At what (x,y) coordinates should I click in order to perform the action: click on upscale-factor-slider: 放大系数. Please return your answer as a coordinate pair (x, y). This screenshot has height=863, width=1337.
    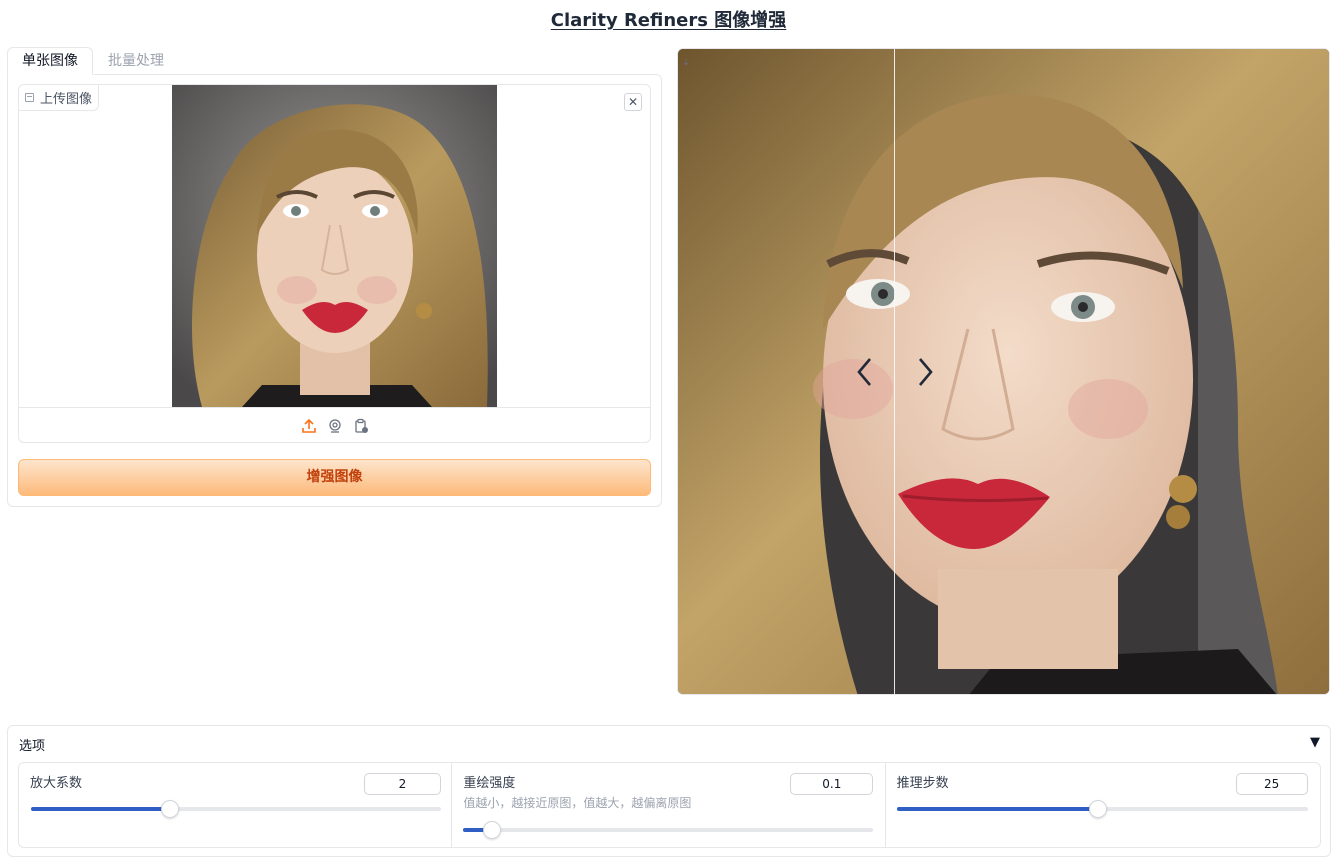
    Looking at the image, I should click on (236, 805).